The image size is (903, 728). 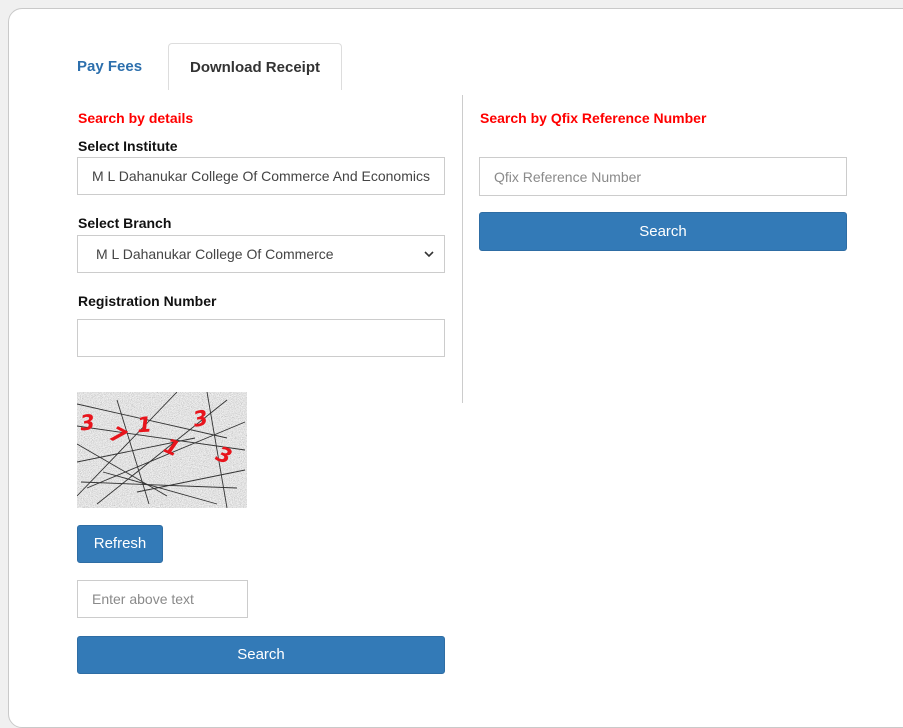 I want to click on captcha-char: 3, so click(x=87, y=422).